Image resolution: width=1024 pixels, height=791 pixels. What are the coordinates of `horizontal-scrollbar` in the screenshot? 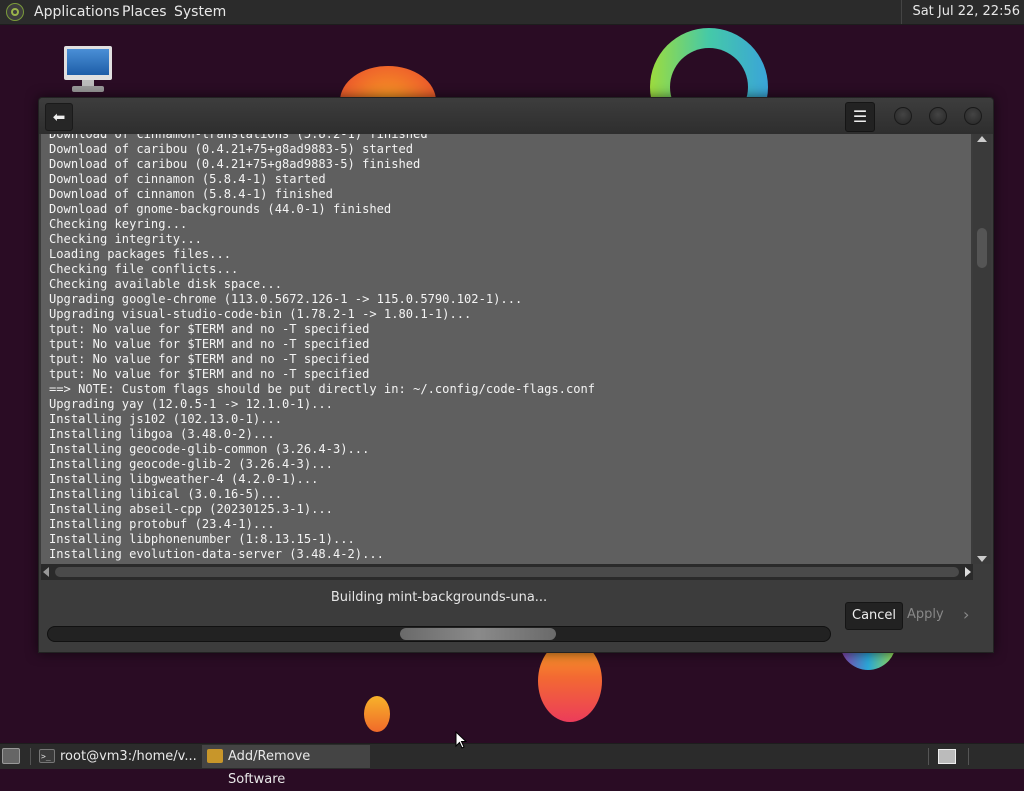 It's located at (507, 572).